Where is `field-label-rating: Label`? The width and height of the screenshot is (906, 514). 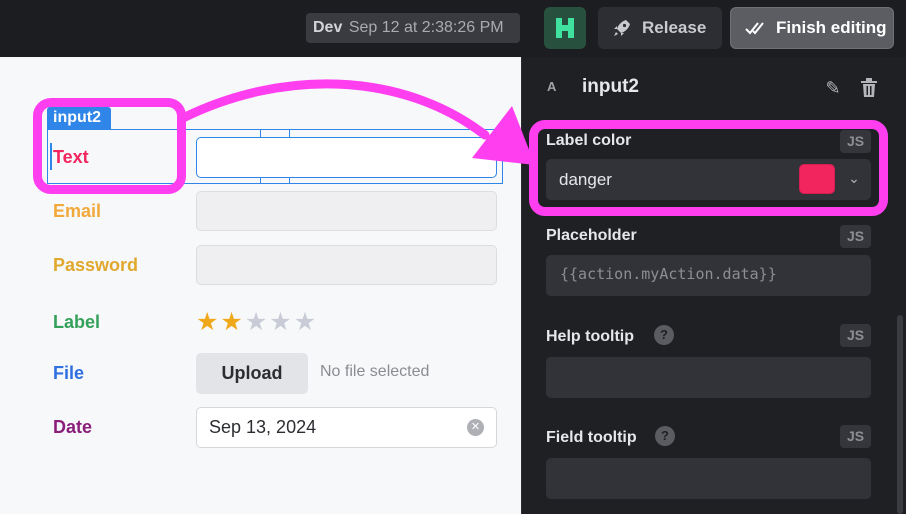 field-label-rating: Label is located at coordinates (77, 322).